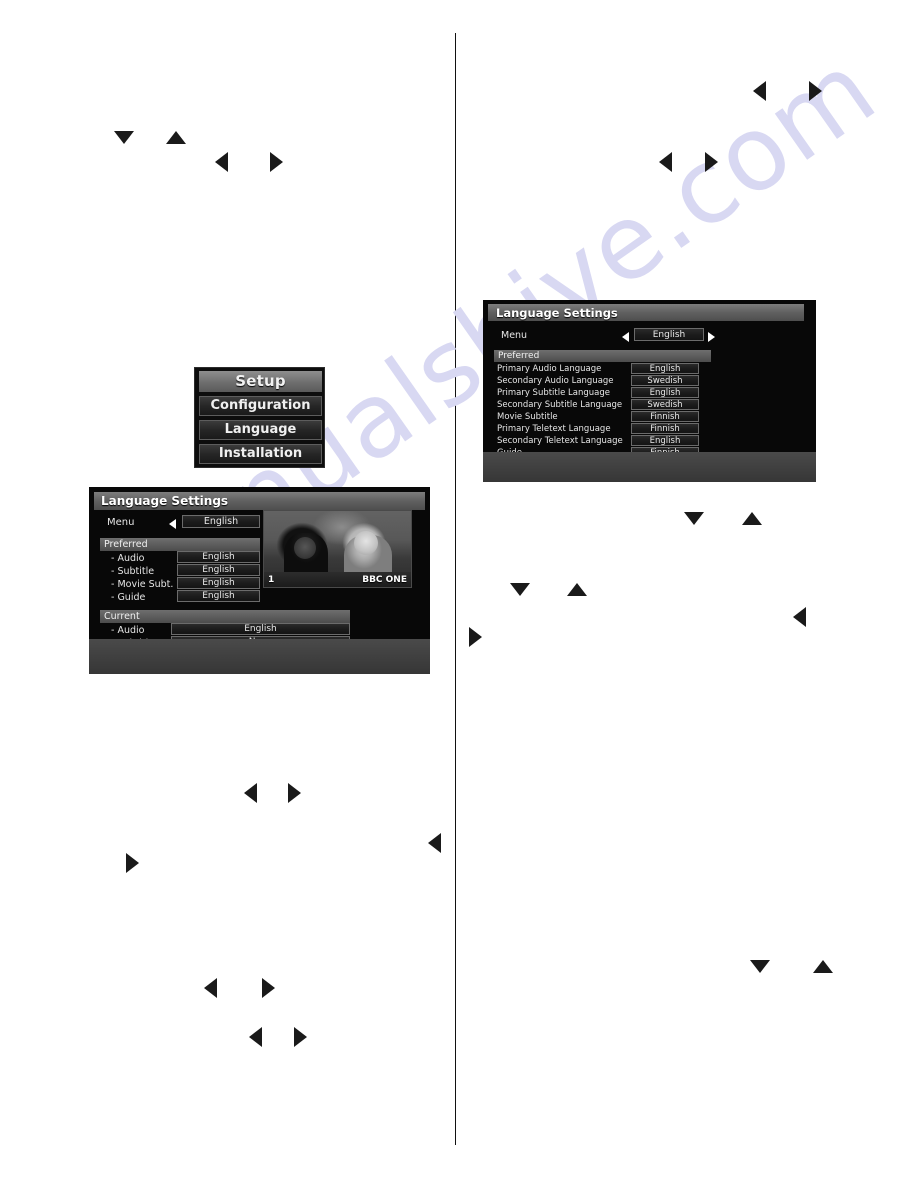 The image size is (918, 1188). What do you see at coordinates (142, 584) in the screenshot?
I see `panel1-preferred-row-label-2: - Movie Subt.` at bounding box center [142, 584].